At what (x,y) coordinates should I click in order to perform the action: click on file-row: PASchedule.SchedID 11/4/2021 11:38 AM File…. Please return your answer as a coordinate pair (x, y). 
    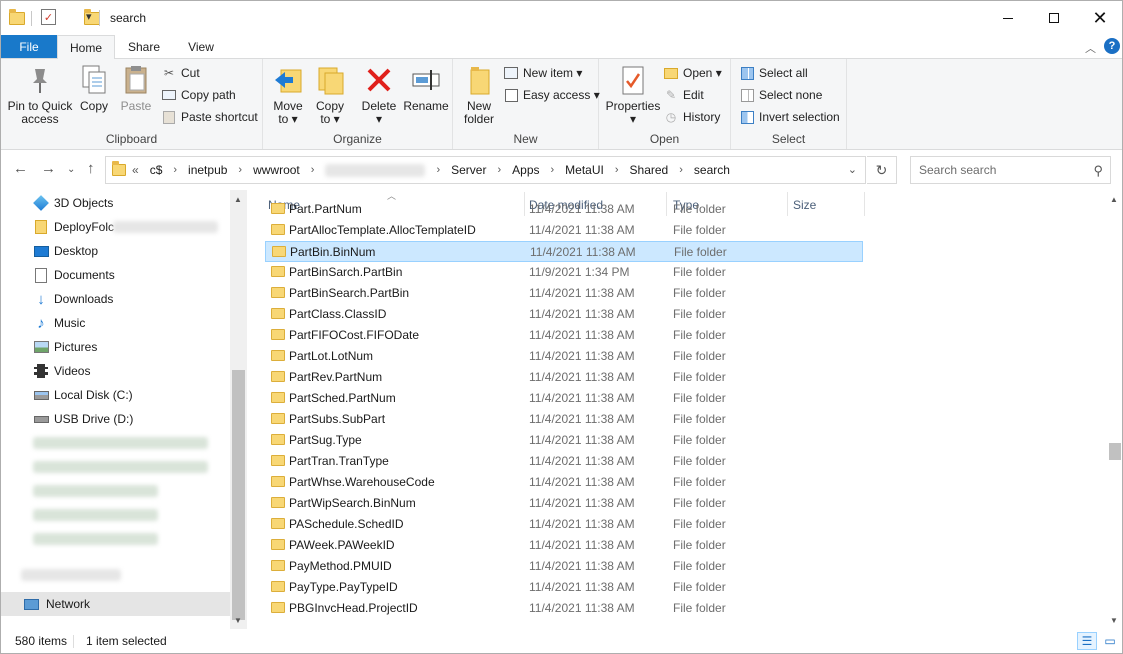
    Looking at the image, I should click on (564, 524).